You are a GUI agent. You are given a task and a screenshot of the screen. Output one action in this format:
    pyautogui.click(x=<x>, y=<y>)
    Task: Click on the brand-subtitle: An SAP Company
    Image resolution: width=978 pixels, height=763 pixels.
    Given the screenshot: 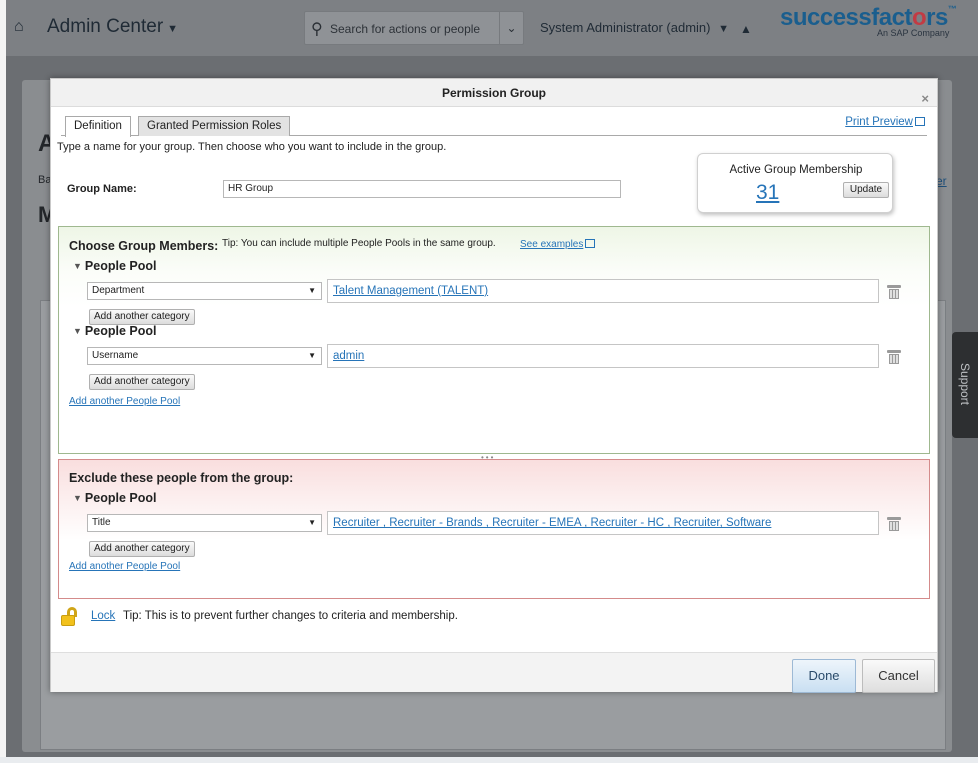 What is the action you would take?
    pyautogui.click(x=913, y=33)
    